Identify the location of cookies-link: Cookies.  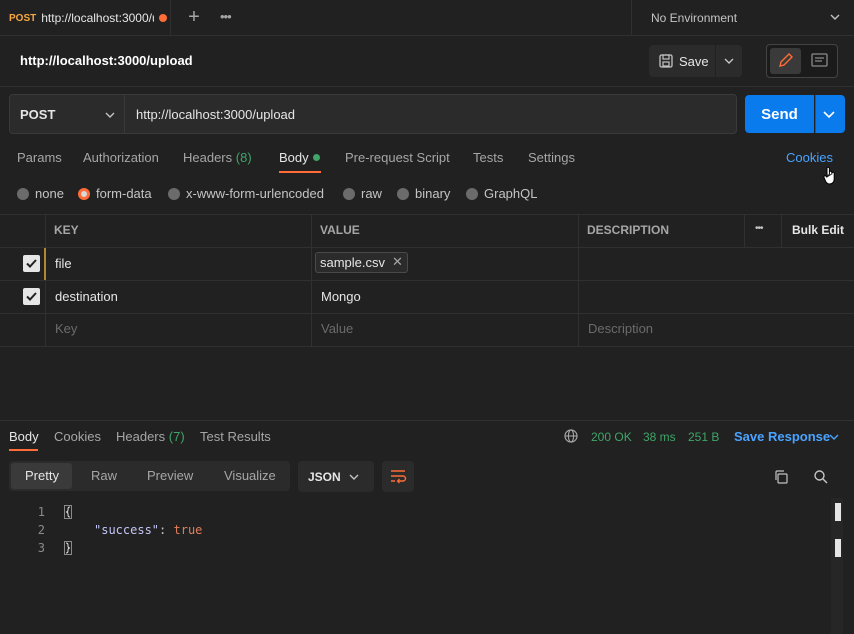
(809, 157).